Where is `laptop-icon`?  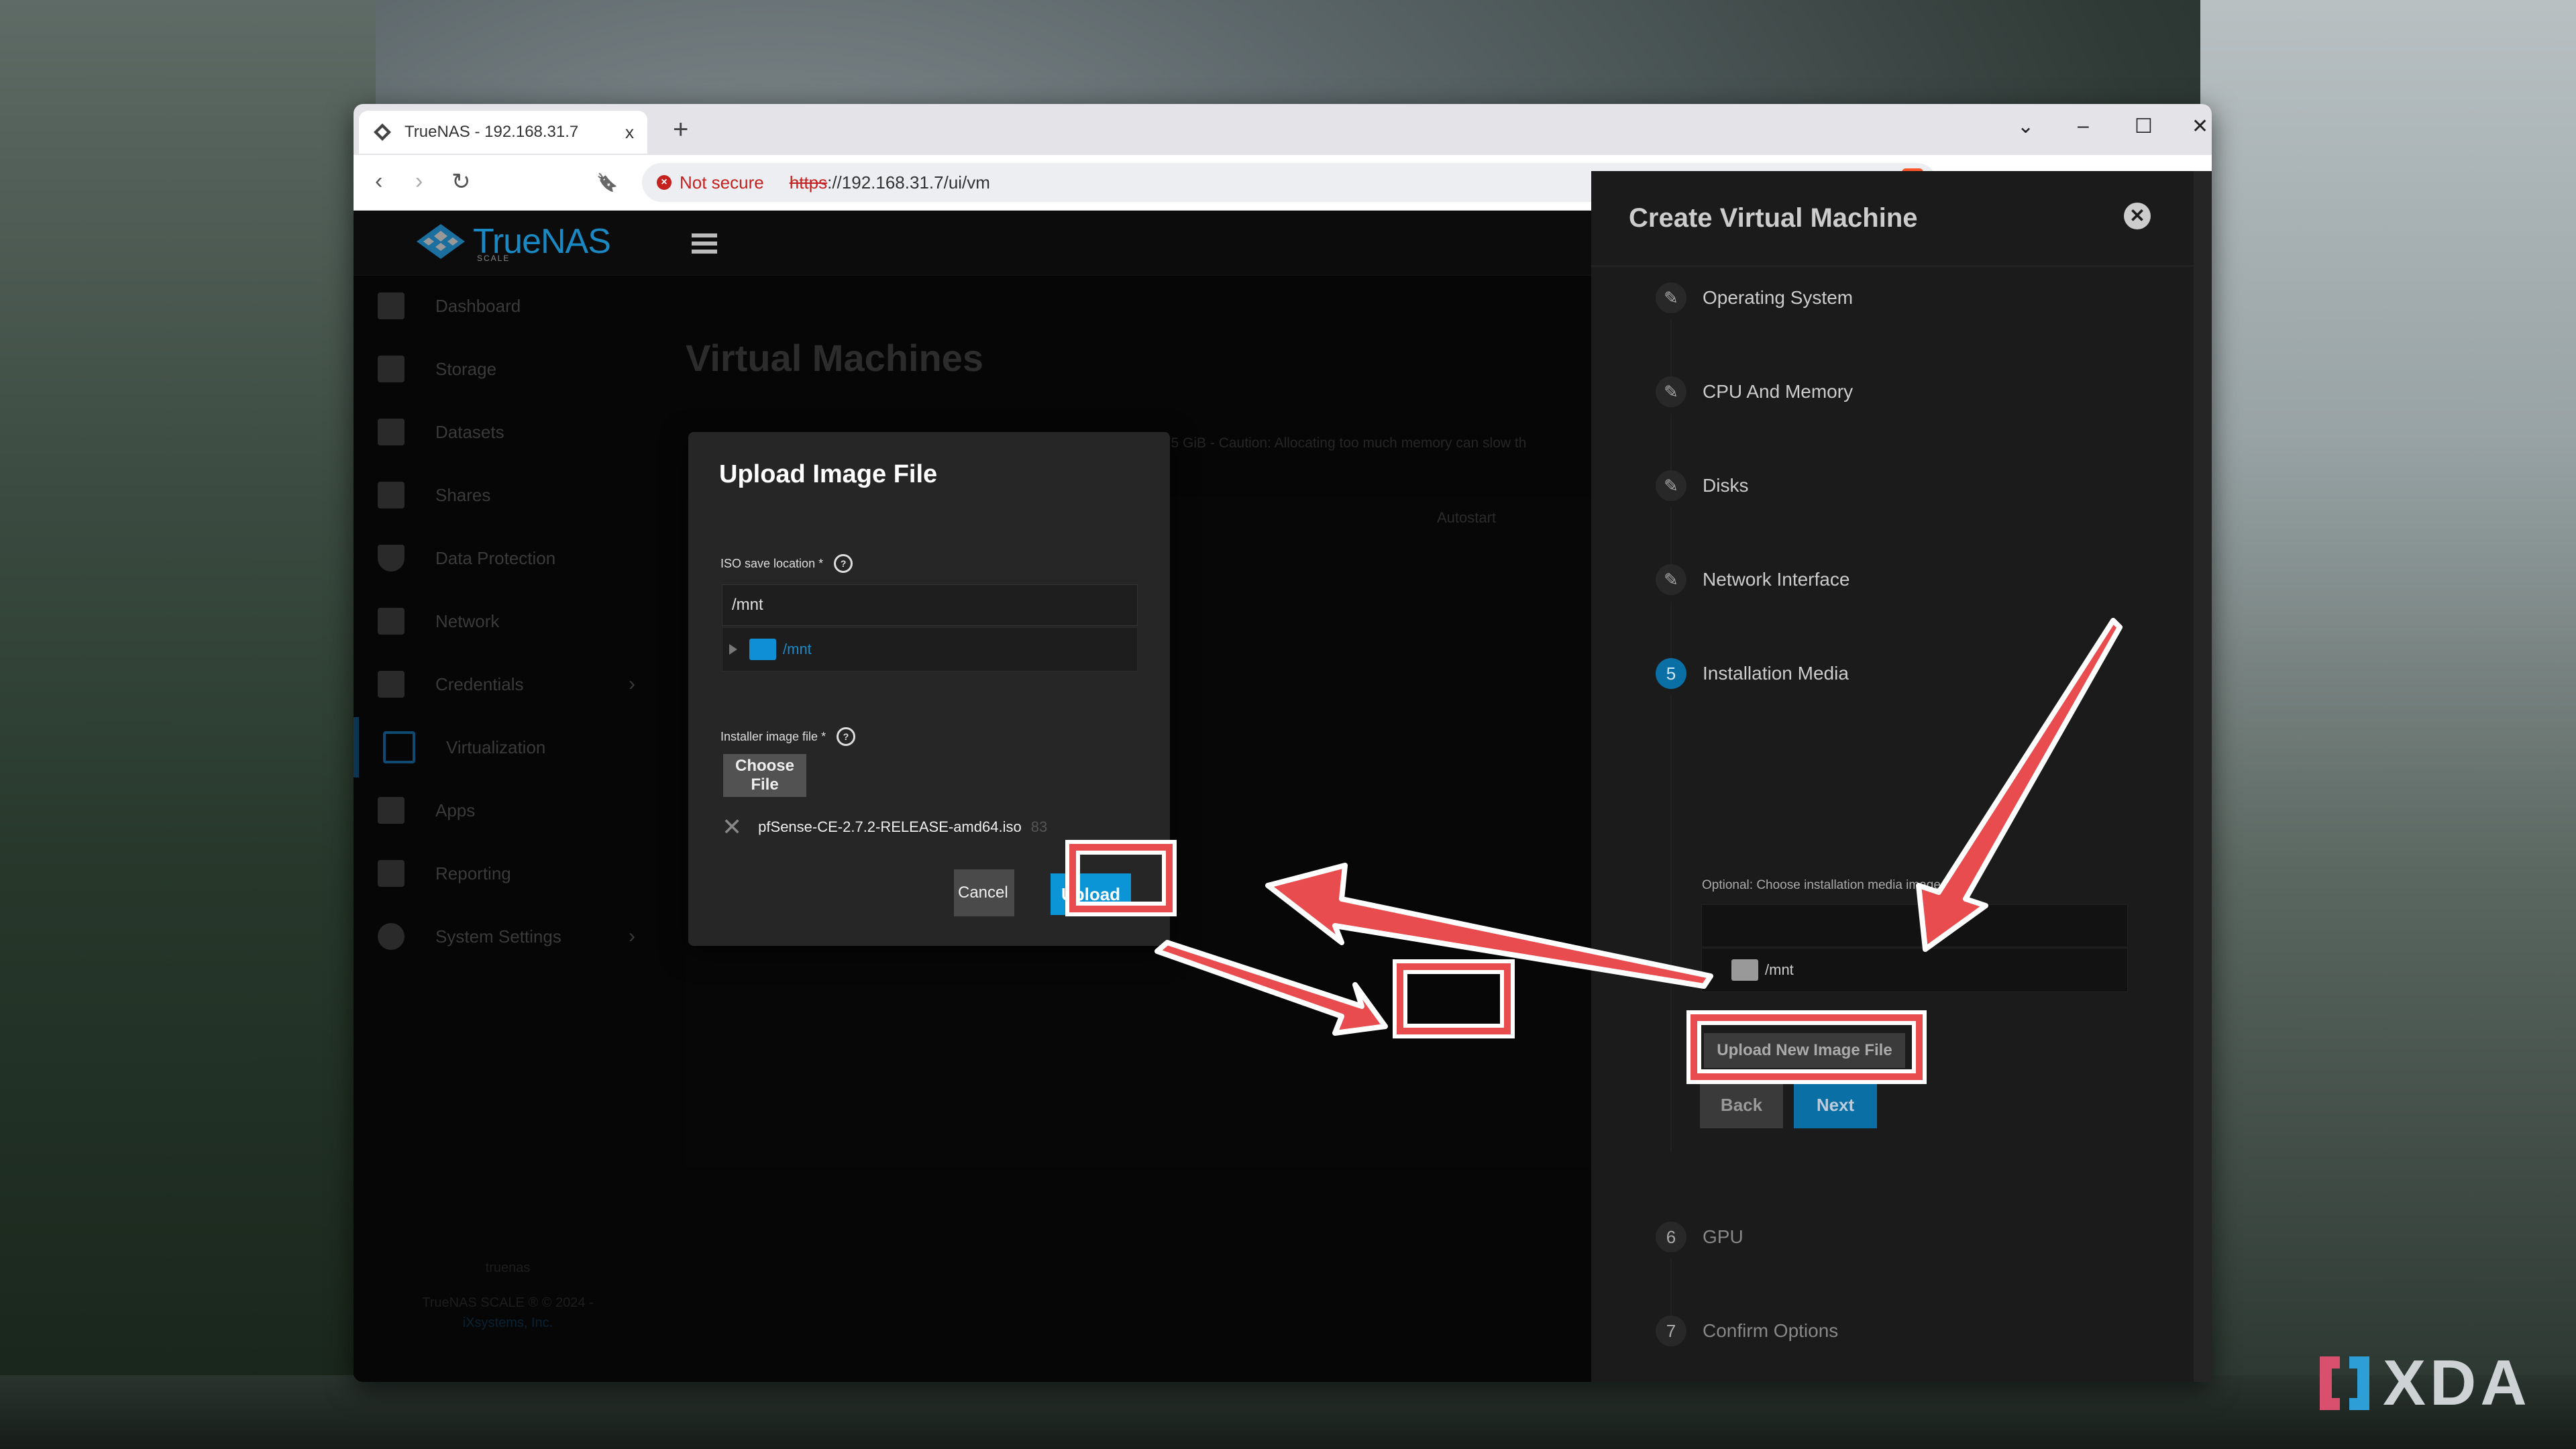
laptop-icon is located at coordinates (399, 747).